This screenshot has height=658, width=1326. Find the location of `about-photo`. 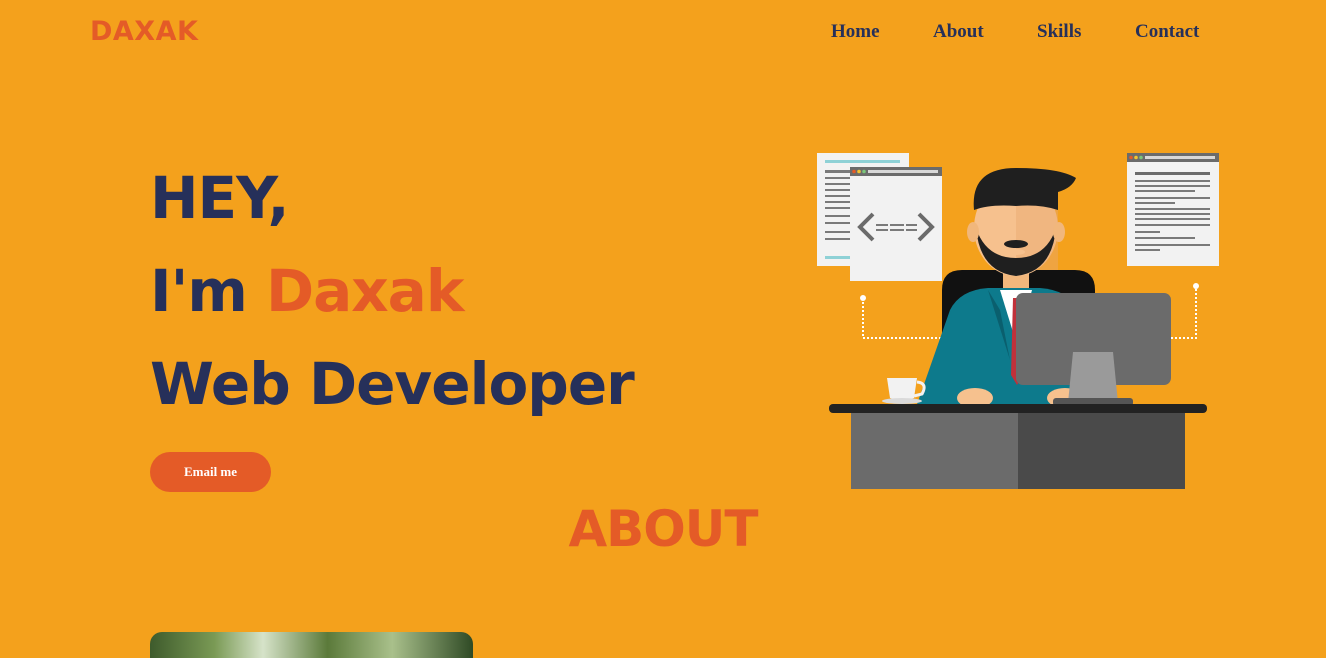

about-photo is located at coordinates (311, 645).